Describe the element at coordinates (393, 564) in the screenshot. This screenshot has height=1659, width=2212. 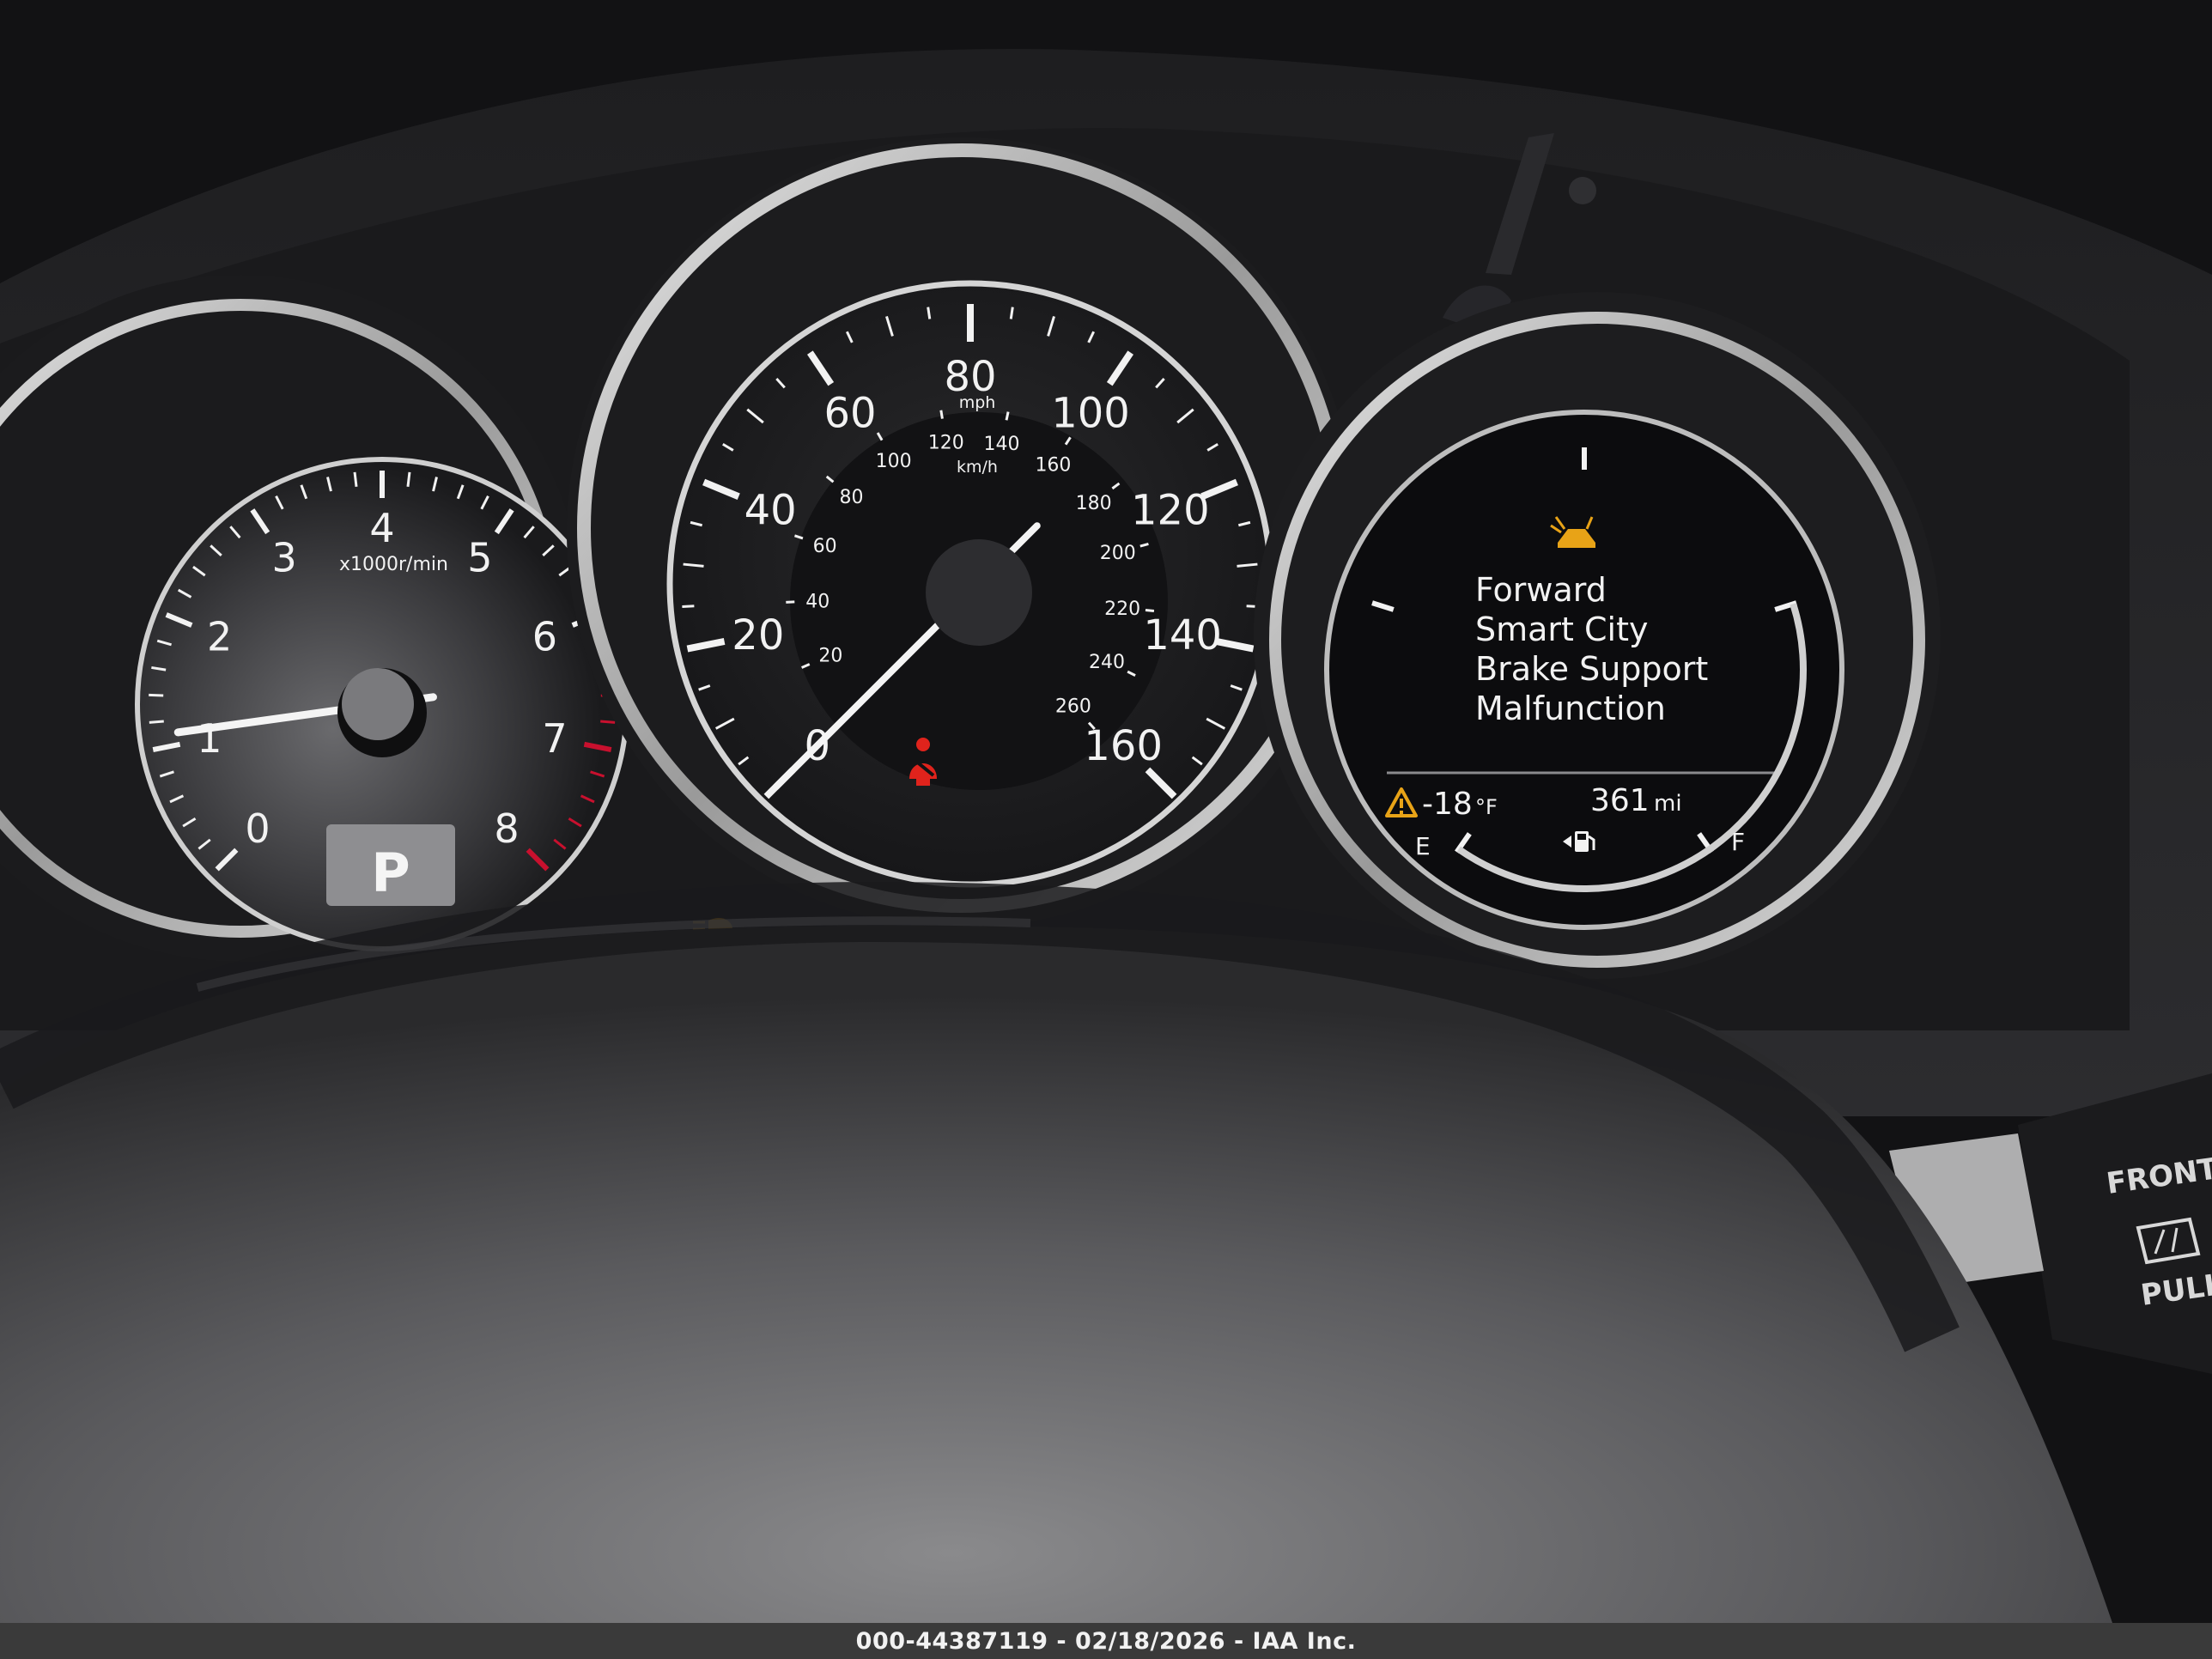
I see `tach-unit-label: x1000r/min` at that location.